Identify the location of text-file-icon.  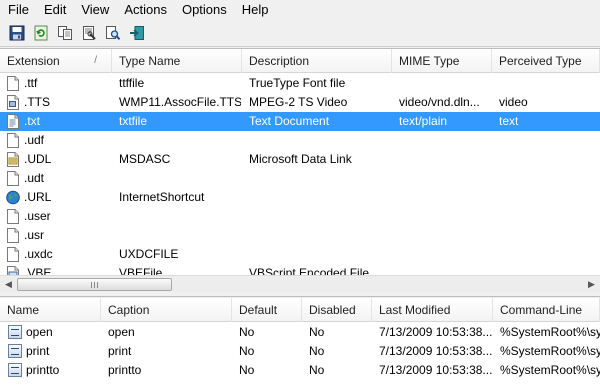
(13, 121).